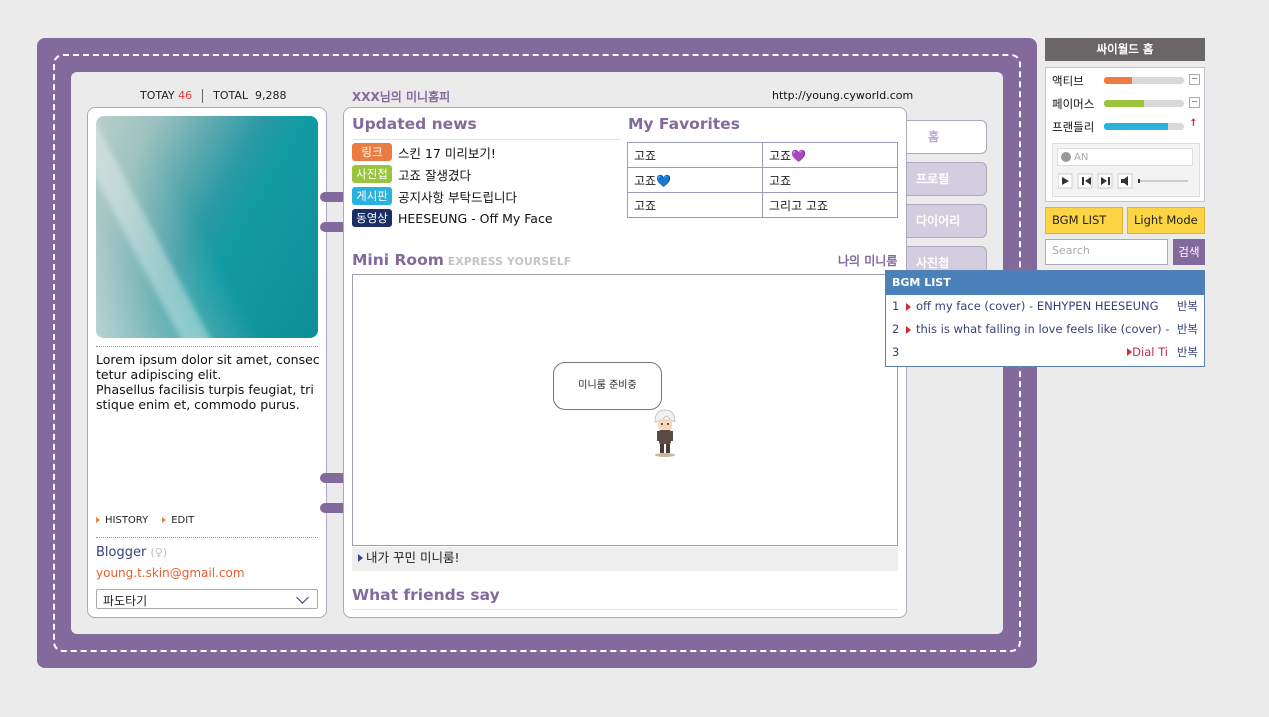 This screenshot has width=1269, height=717. What do you see at coordinates (896, 306) in the screenshot?
I see `track-number: 1` at bounding box center [896, 306].